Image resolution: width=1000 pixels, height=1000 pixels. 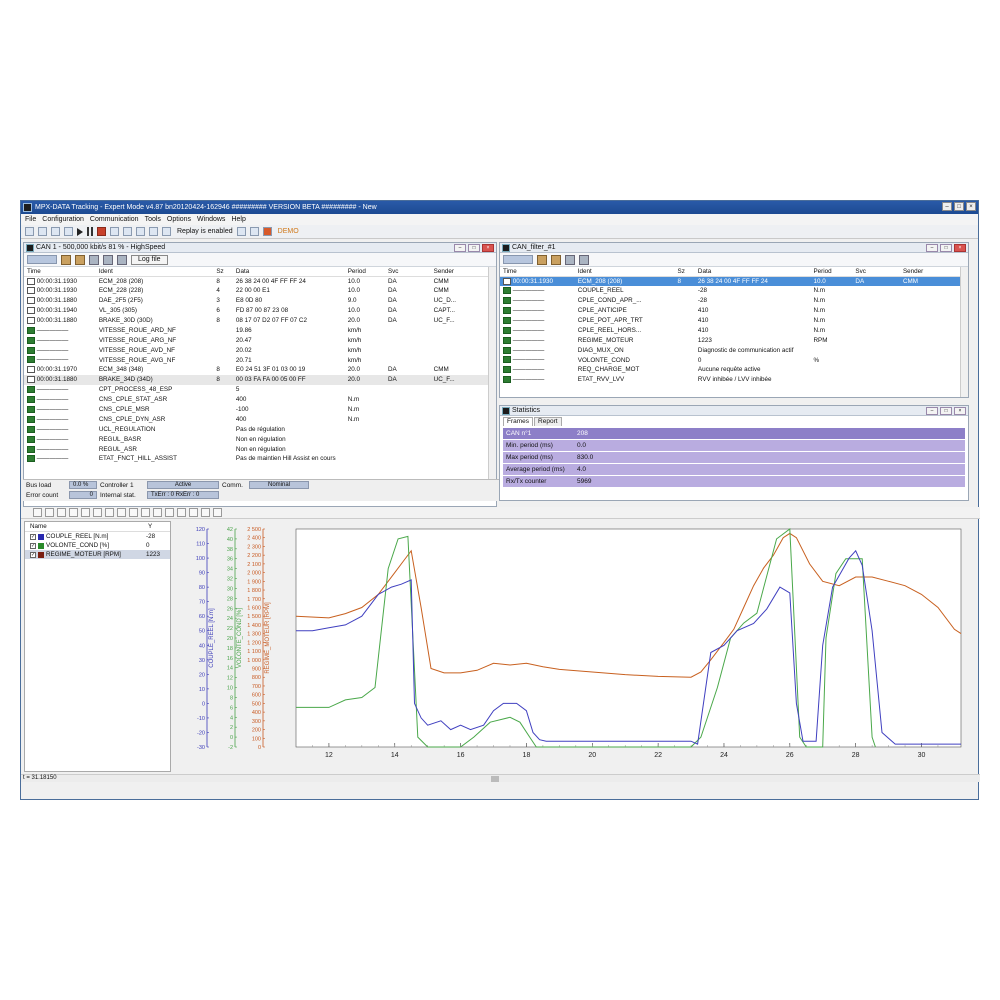 What do you see at coordinates (97, 512) in the screenshot?
I see `cursor-2-icon` at bounding box center [97, 512].